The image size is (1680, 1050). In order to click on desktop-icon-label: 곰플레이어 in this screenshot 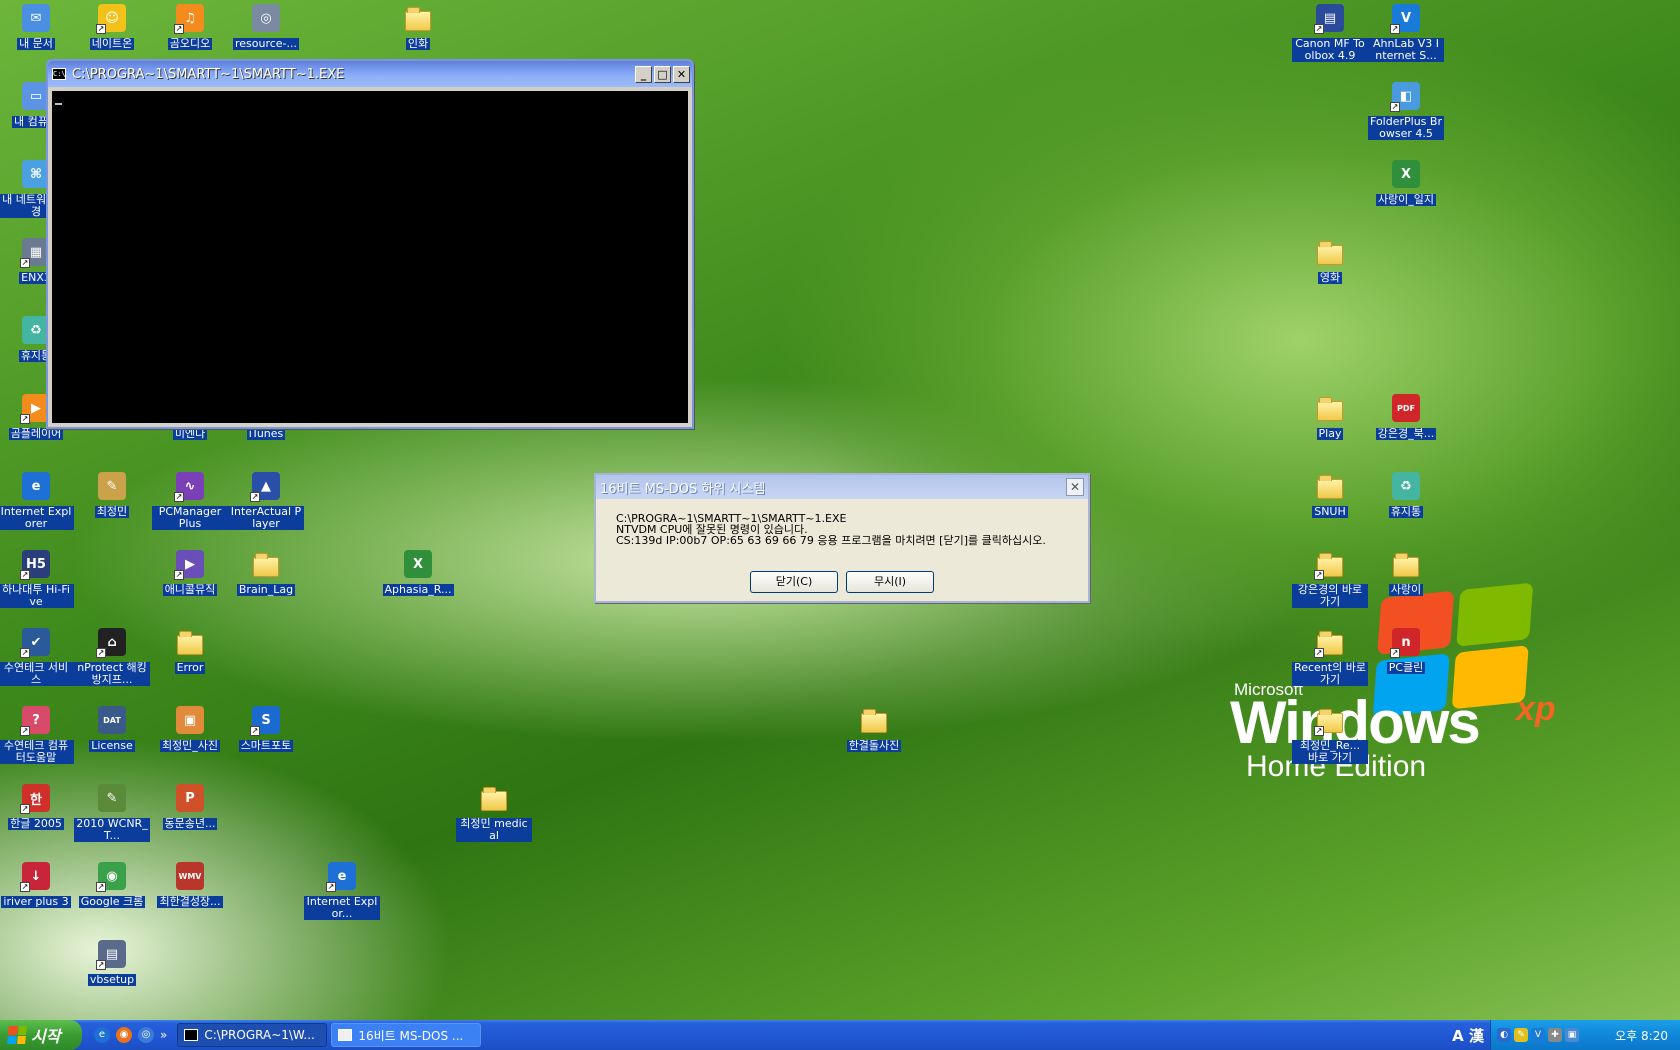, I will do `click(36, 433)`.